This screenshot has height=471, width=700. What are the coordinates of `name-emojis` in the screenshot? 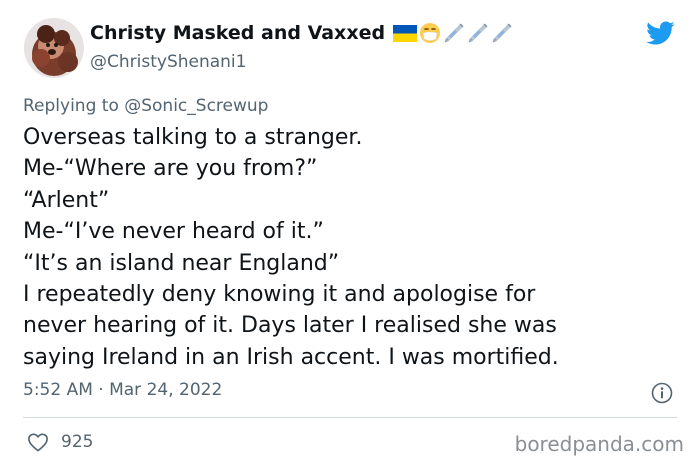 It's located at (453, 33).